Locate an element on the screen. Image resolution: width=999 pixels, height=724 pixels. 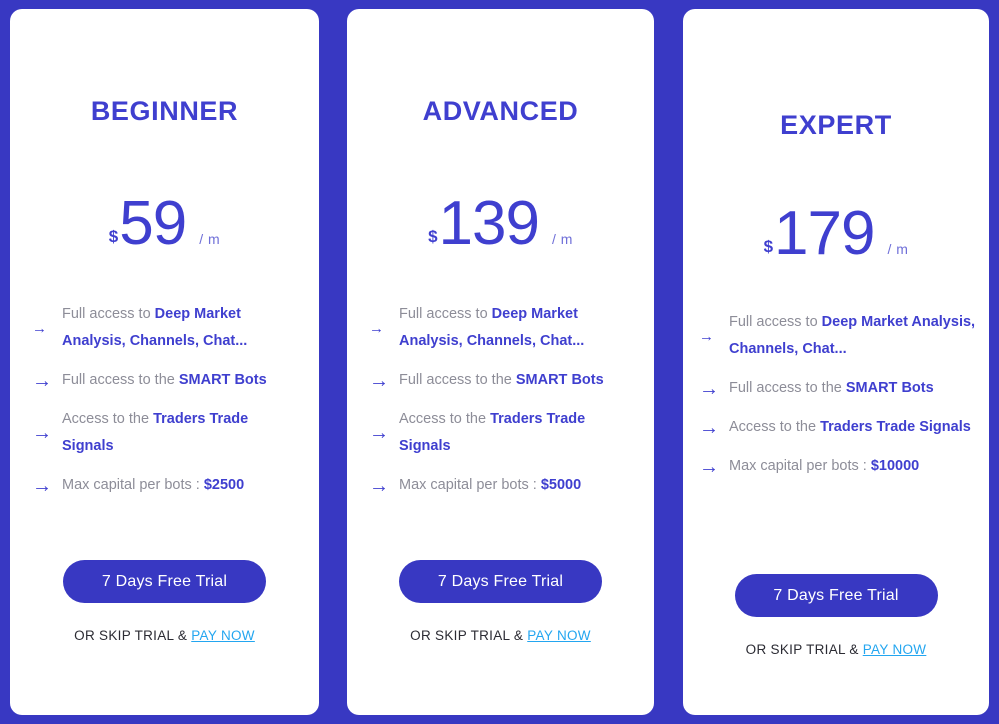
feature-text-emphasis: Traders Trade Signals is located at coordinates (895, 427).